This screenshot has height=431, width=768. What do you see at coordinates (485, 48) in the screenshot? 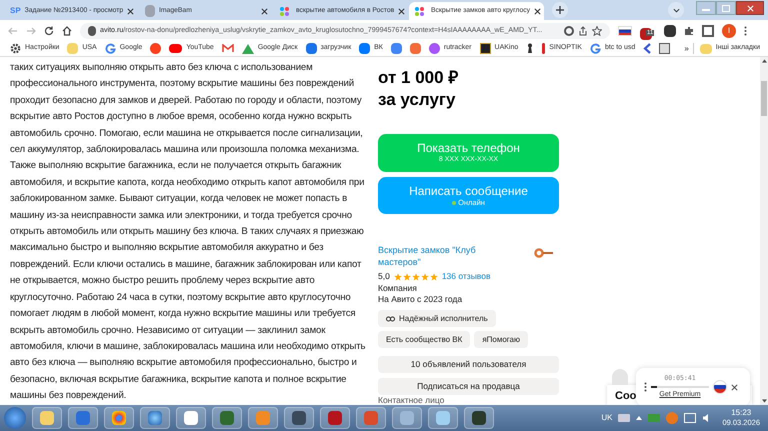
I see `dark-square-icon` at bounding box center [485, 48].